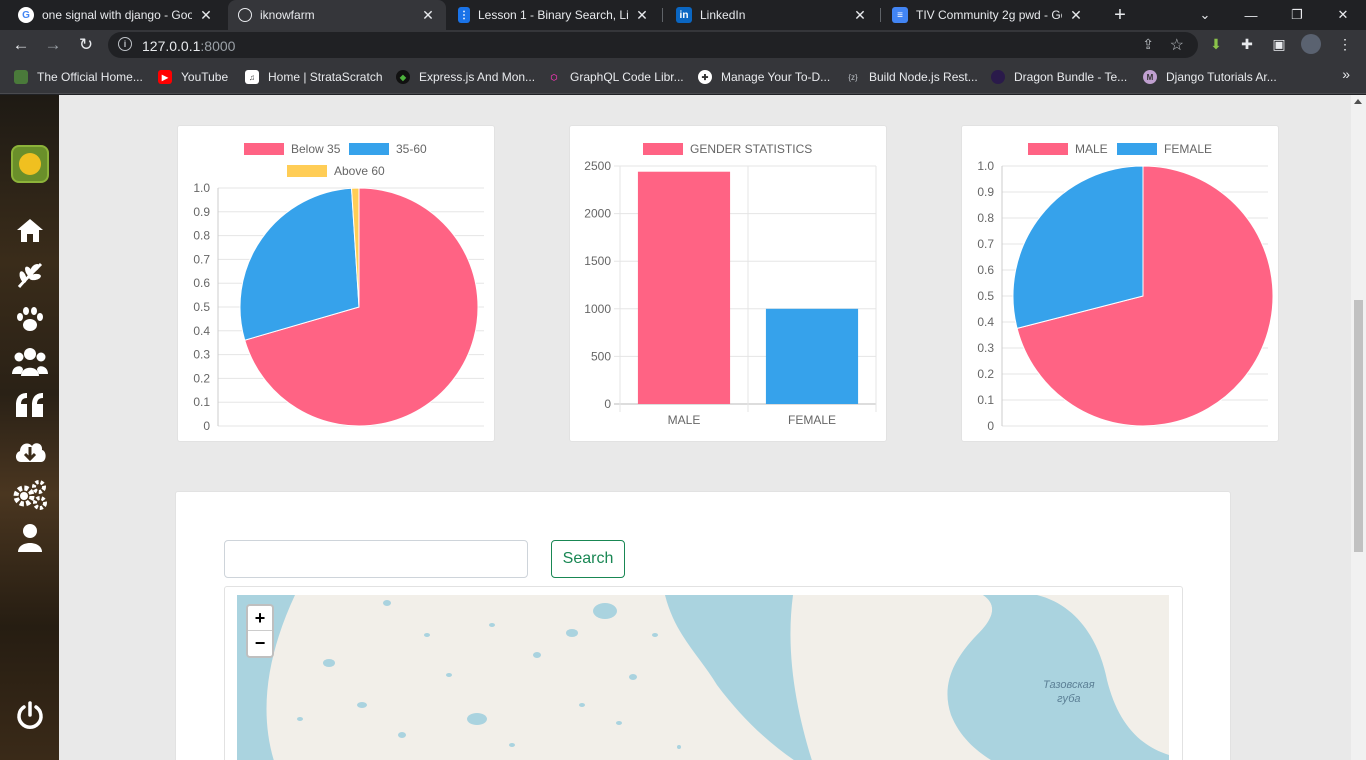 The image size is (1366, 760). I want to click on code-braces-icon: {z}, so click(853, 77).